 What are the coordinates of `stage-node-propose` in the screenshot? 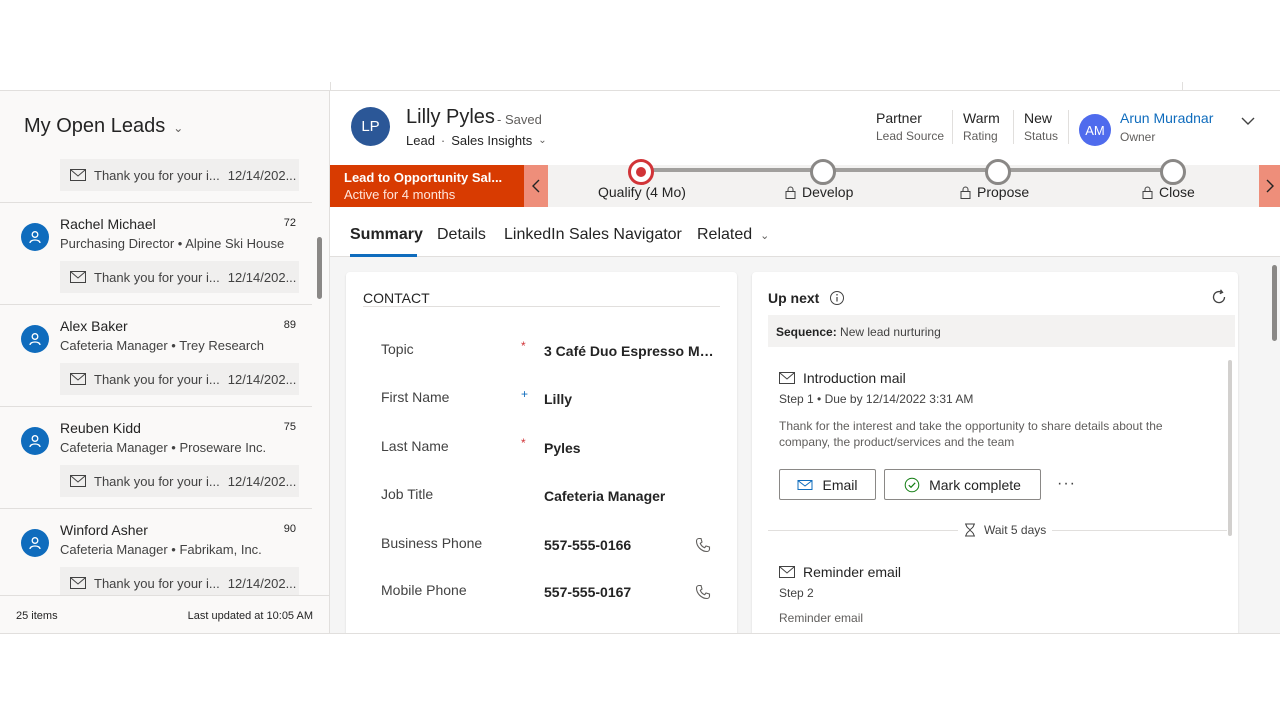 It's located at (998, 172).